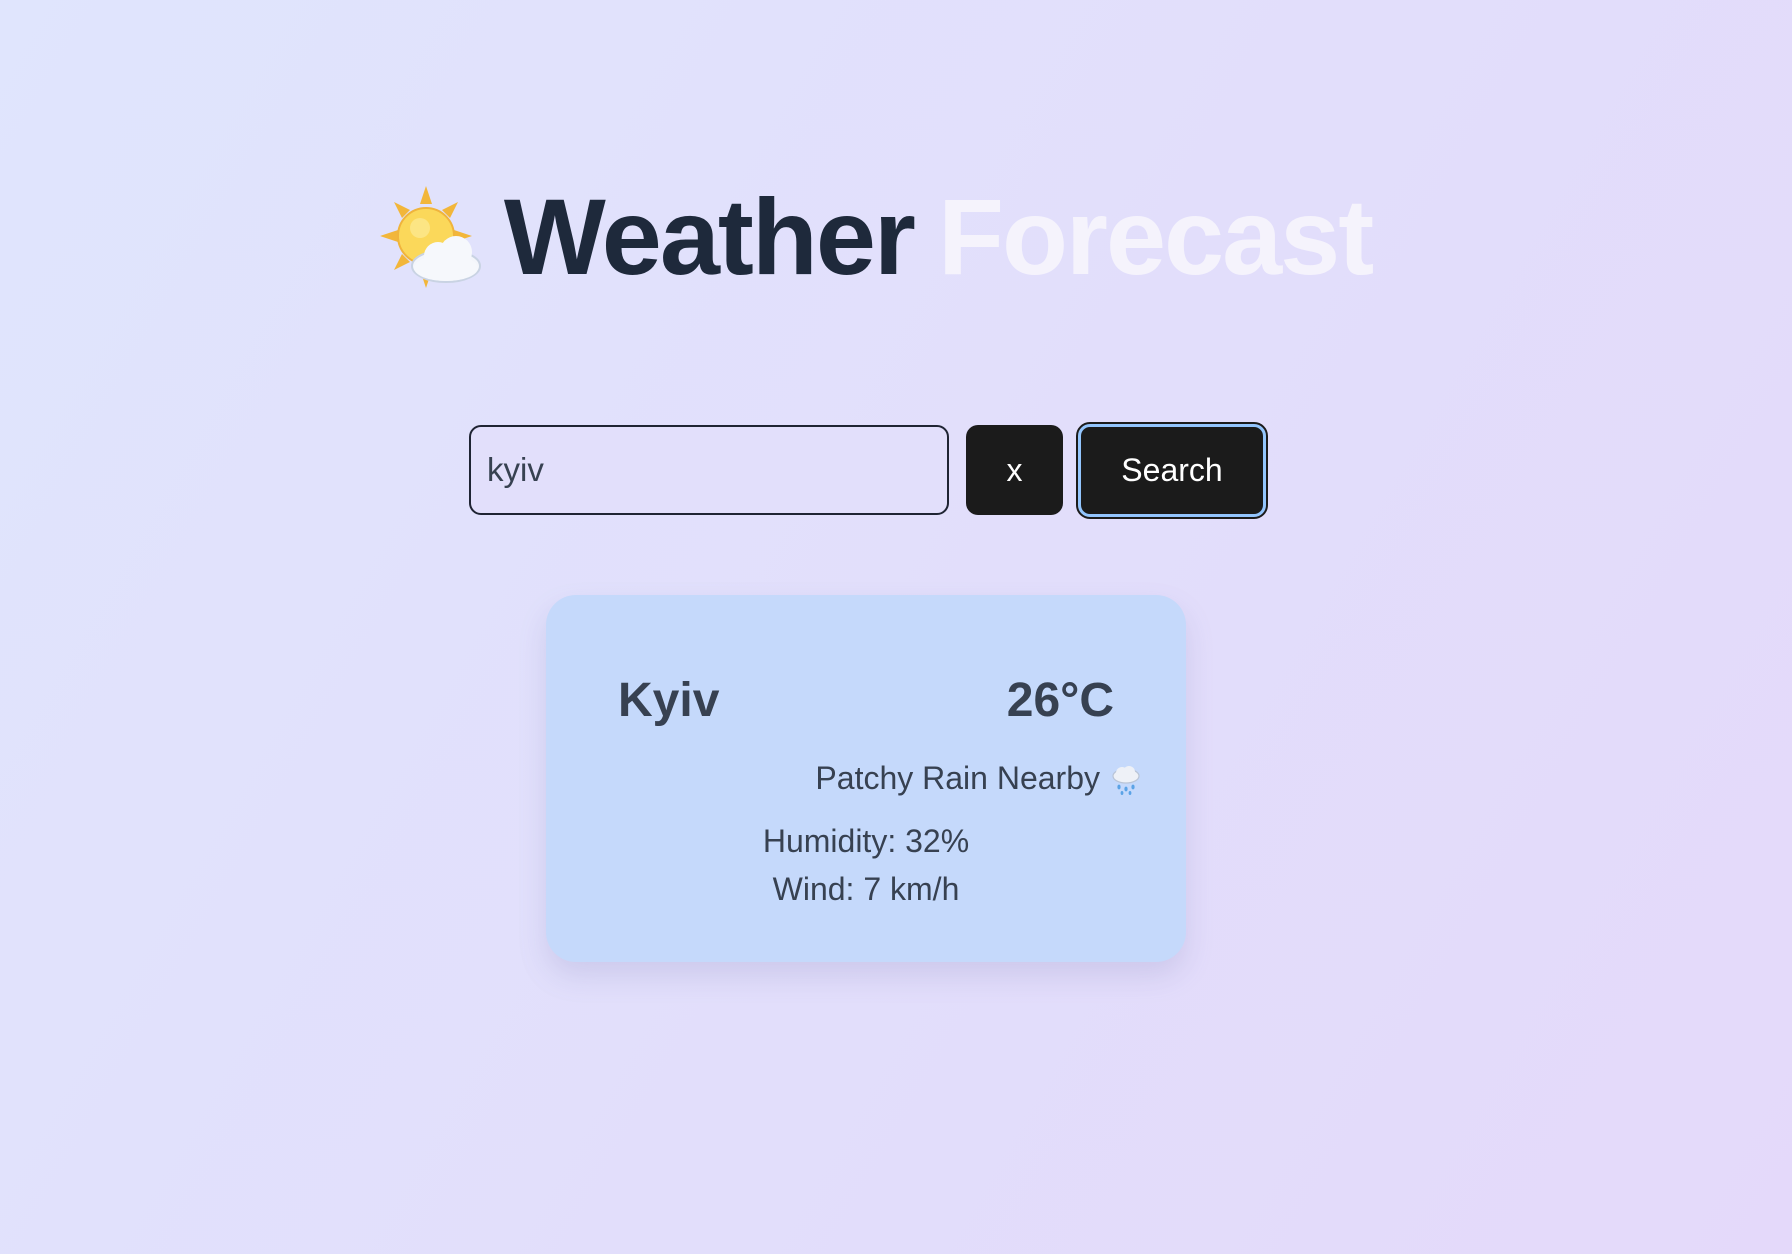 The height and width of the screenshot is (1254, 1792). I want to click on humidity-value: Humidity: 32%, so click(866, 841).